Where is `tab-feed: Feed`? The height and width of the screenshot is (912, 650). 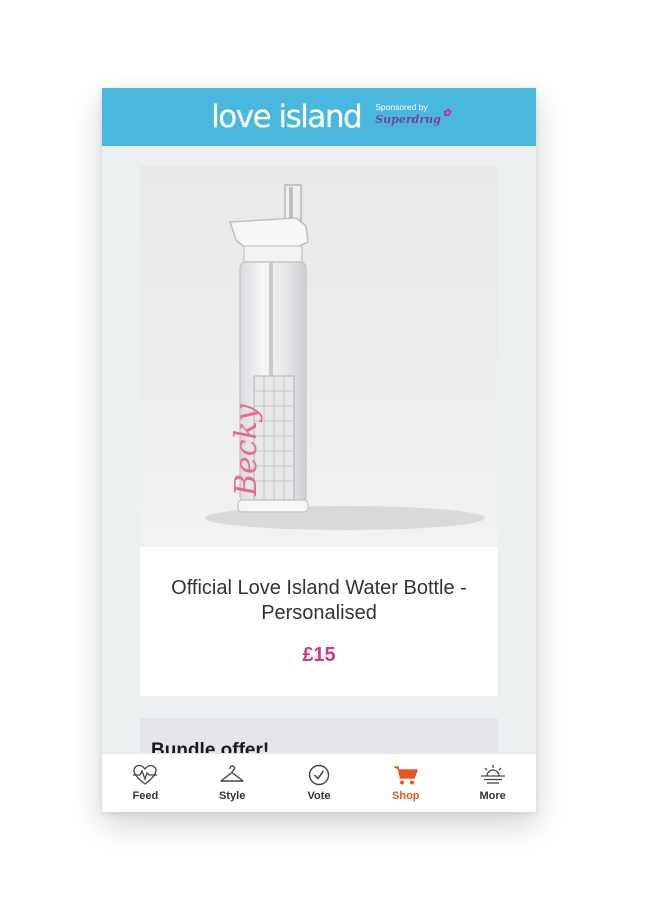 tab-feed: Feed is located at coordinates (145, 783).